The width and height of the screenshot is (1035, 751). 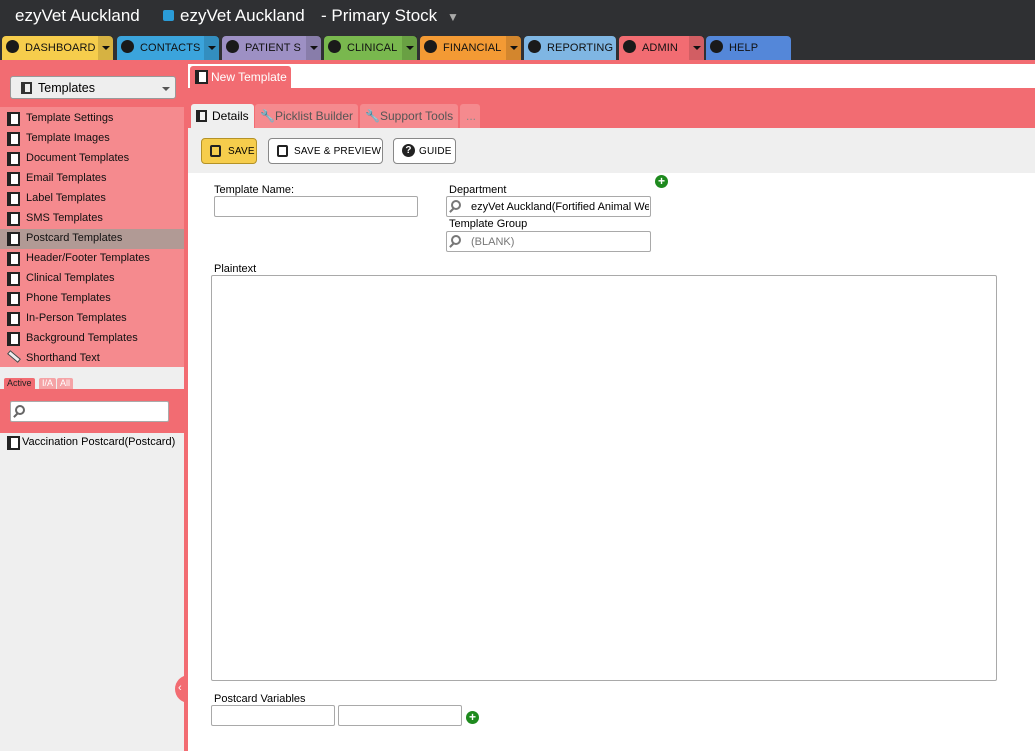 I want to click on nav-tab-patients: PATIENT S, so click(x=271, y=48).